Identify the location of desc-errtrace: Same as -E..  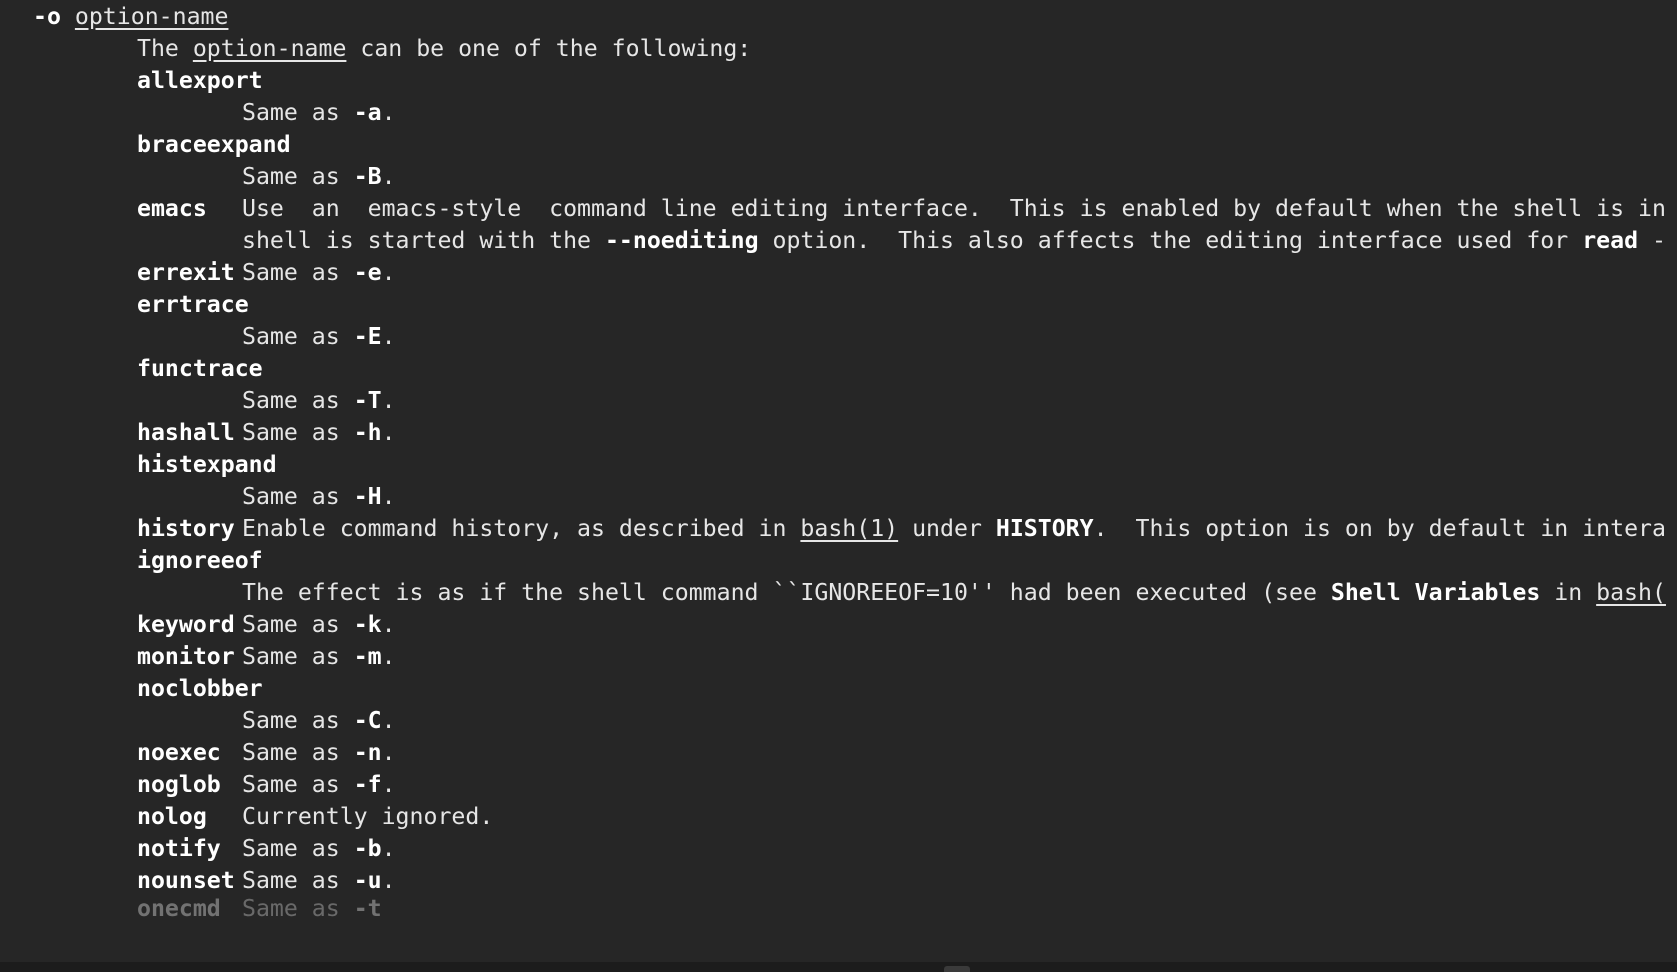
(319, 336).